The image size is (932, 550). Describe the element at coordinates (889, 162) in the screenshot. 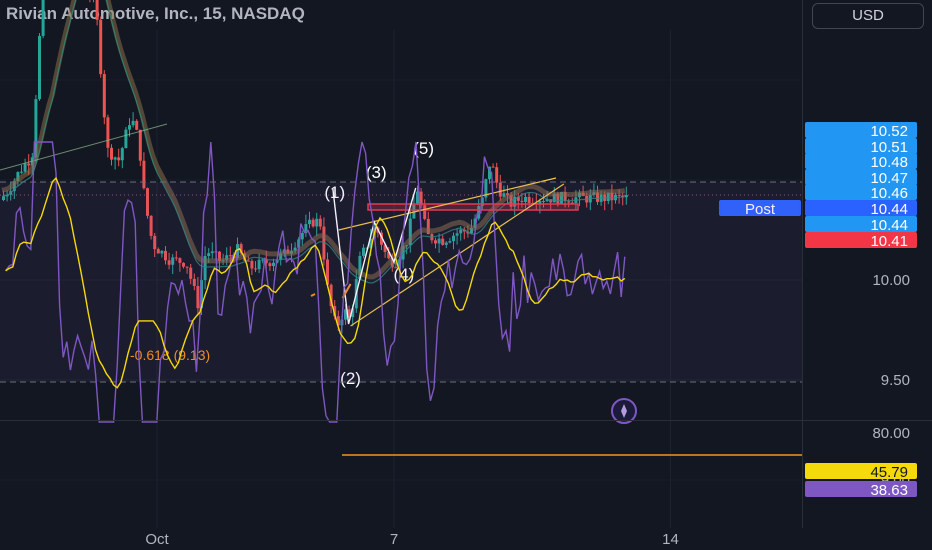

I see `price-tag-value: 10.48` at that location.